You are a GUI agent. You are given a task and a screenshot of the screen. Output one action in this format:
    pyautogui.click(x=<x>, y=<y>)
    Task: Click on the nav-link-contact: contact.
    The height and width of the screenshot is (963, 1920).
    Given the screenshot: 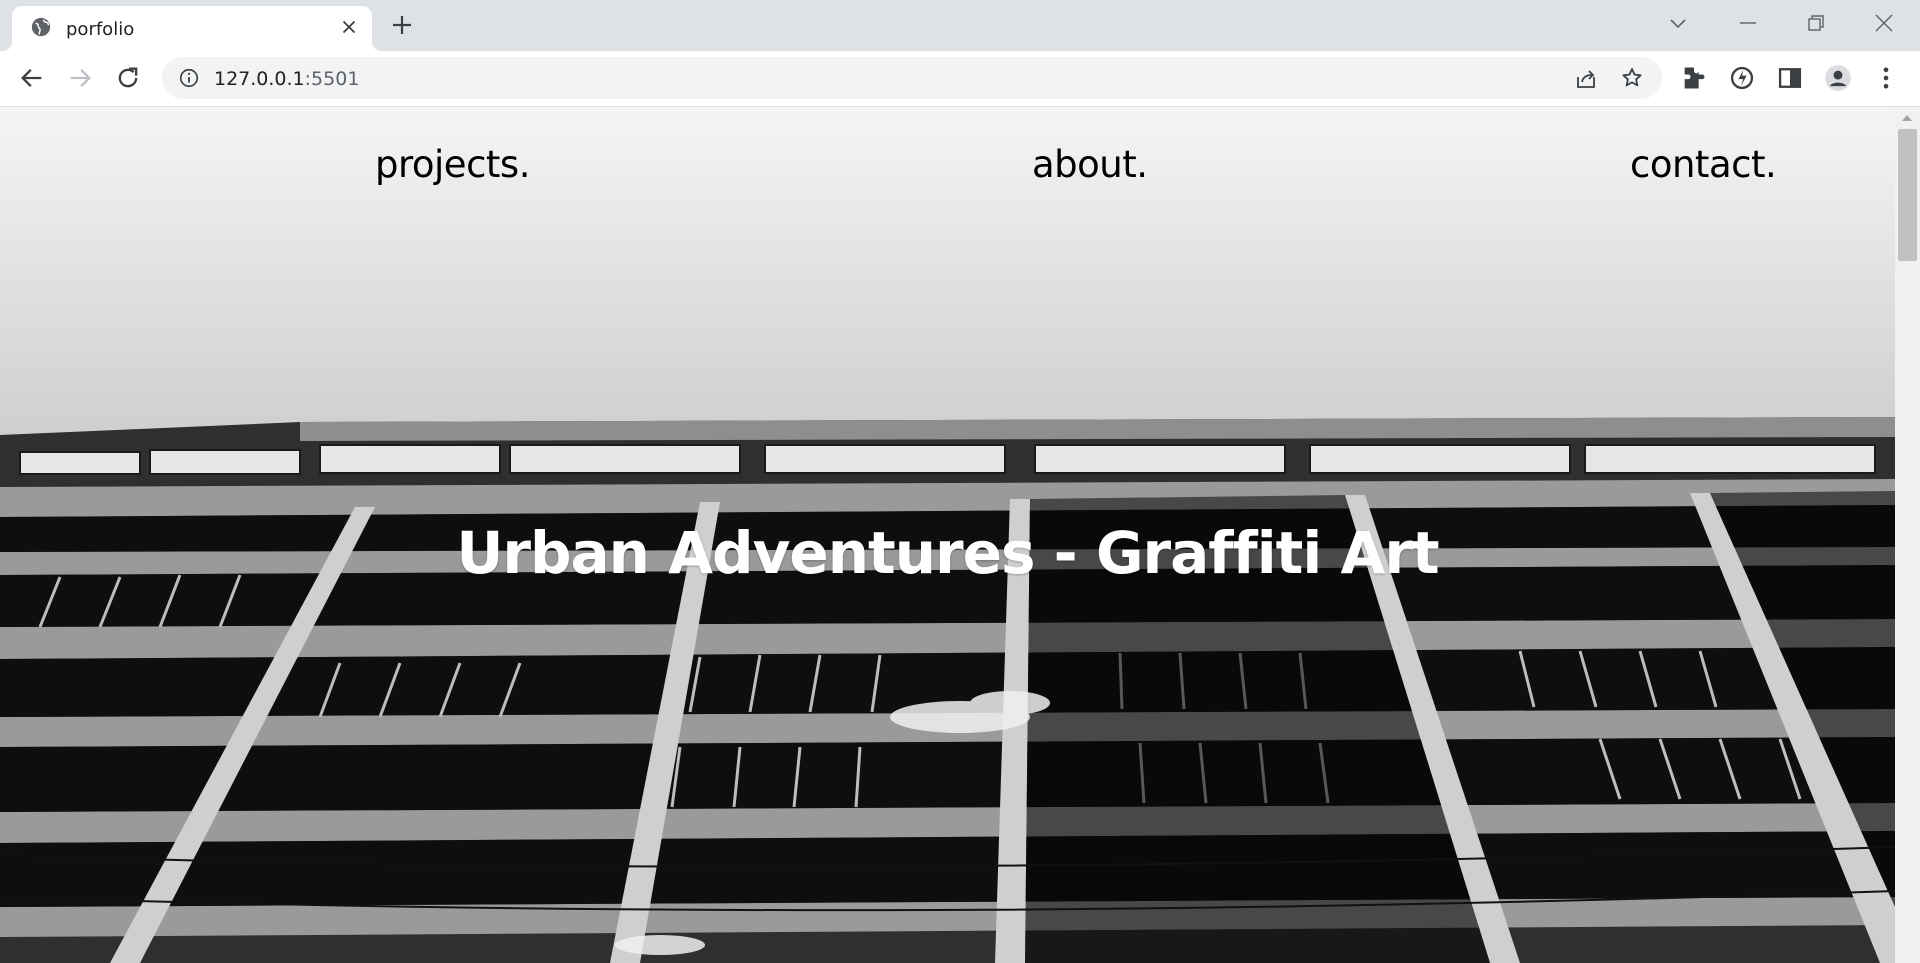 What is the action you would take?
    pyautogui.click(x=1703, y=164)
    